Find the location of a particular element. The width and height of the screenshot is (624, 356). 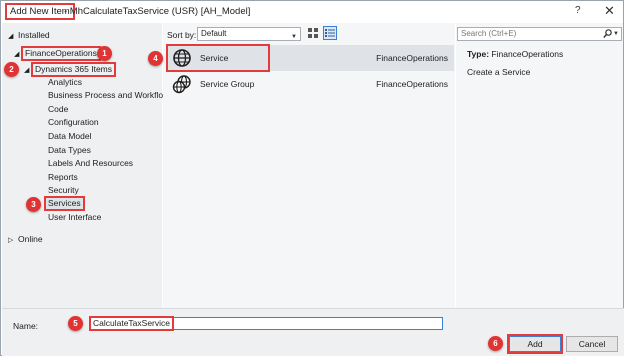

sort-by-value: Default is located at coordinates (214, 33).